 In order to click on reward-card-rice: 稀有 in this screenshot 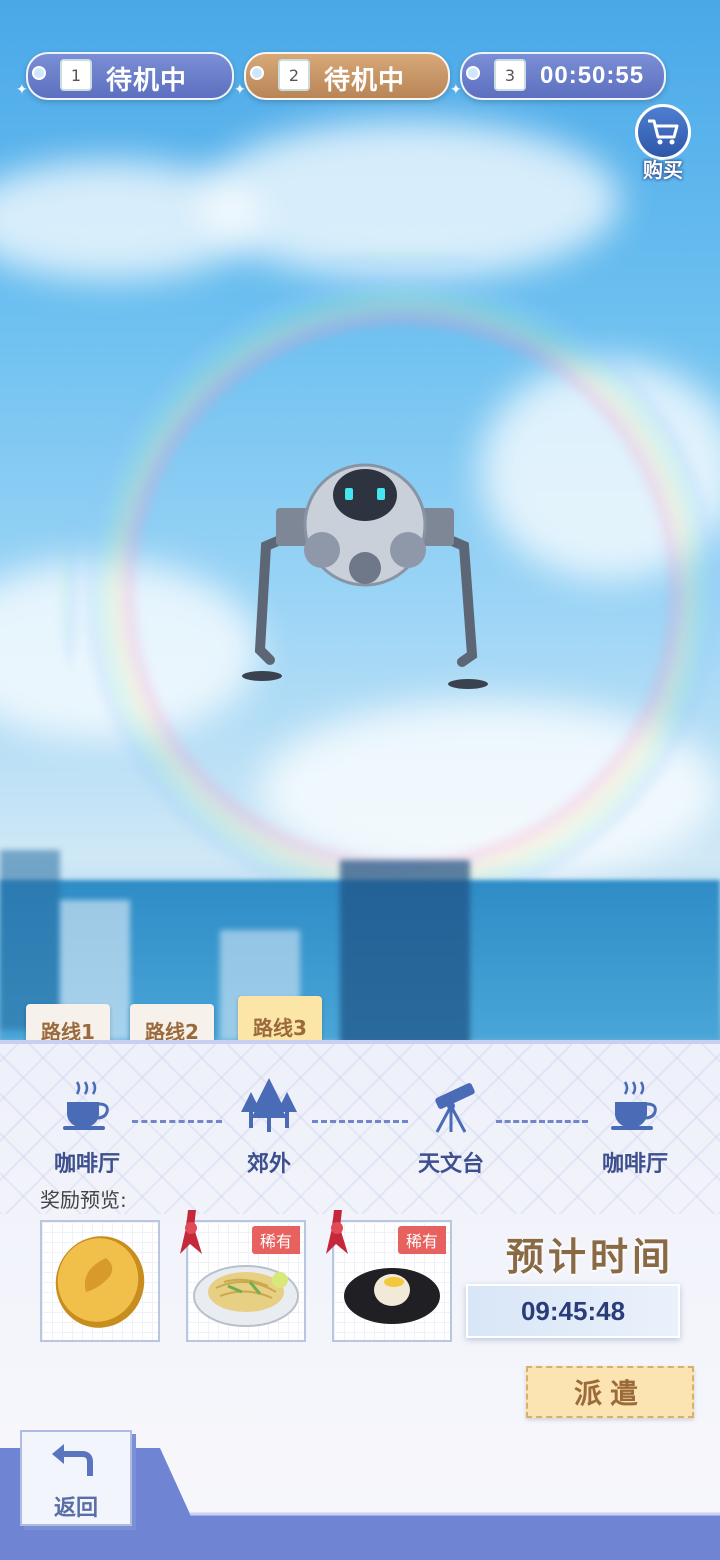, I will do `click(389, 1277)`.